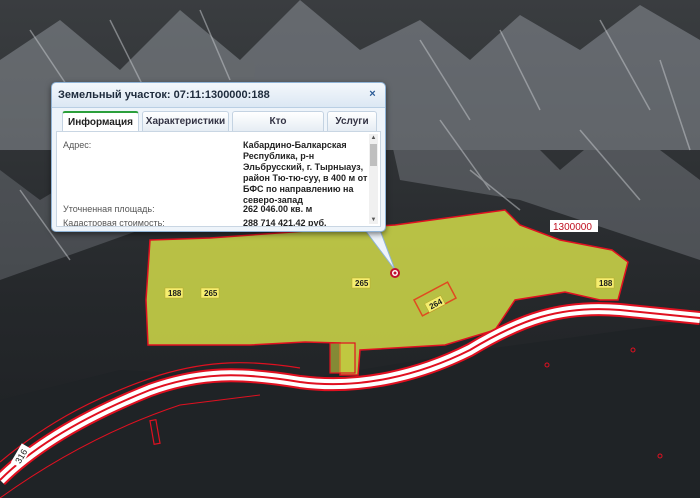 The image size is (700, 498). What do you see at coordinates (77, 145) in the screenshot?
I see `address-label: Адрес:` at bounding box center [77, 145].